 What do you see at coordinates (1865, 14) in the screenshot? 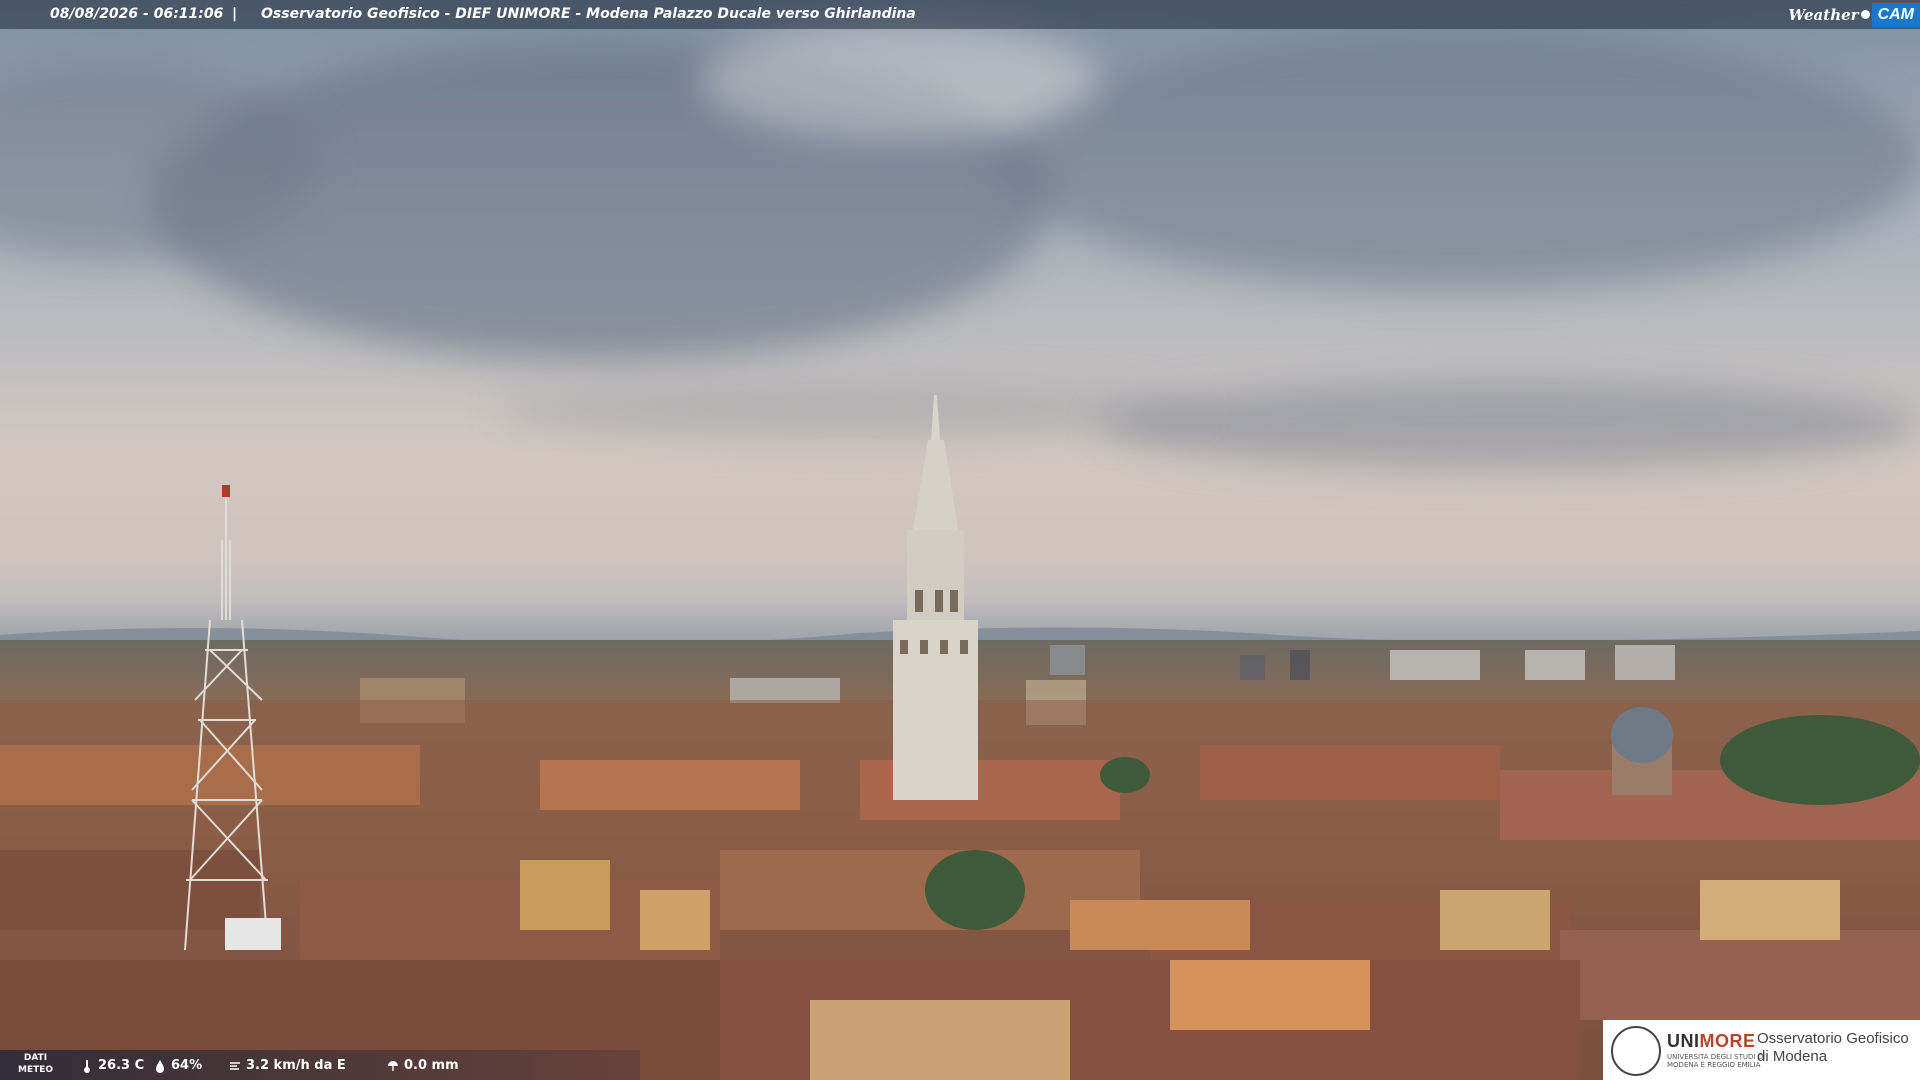
I see `brand-dot-icon` at bounding box center [1865, 14].